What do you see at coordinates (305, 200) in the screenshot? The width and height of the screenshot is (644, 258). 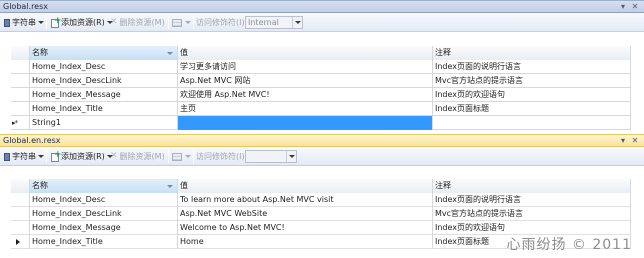 I see `resource-value-cell: To learn more about Asp.Net MVC visit` at bounding box center [305, 200].